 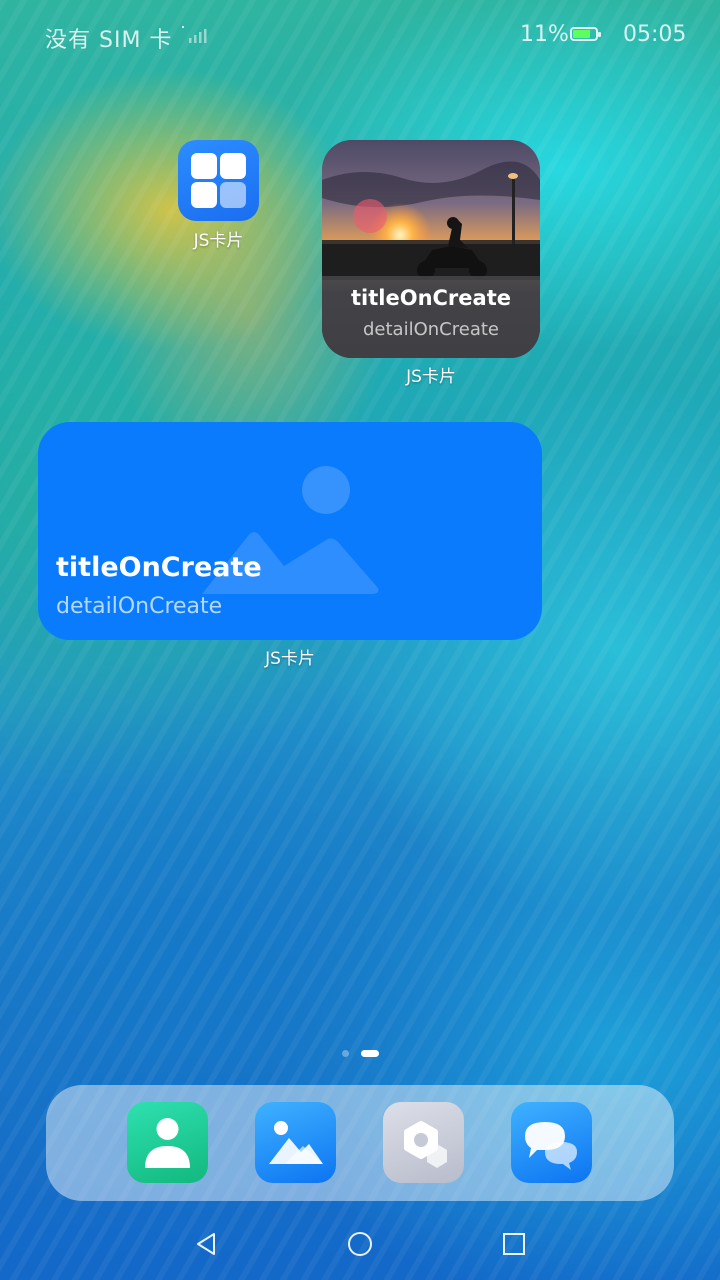 I want to click on contacts-icon, so click(x=167, y=1142).